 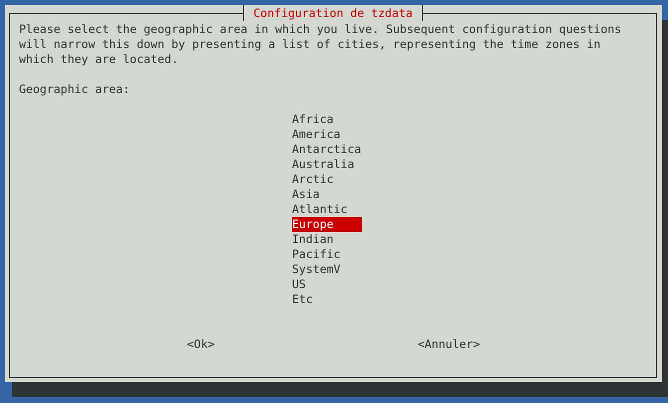 What do you see at coordinates (327, 149) in the screenshot?
I see `list-item: Antarctica` at bounding box center [327, 149].